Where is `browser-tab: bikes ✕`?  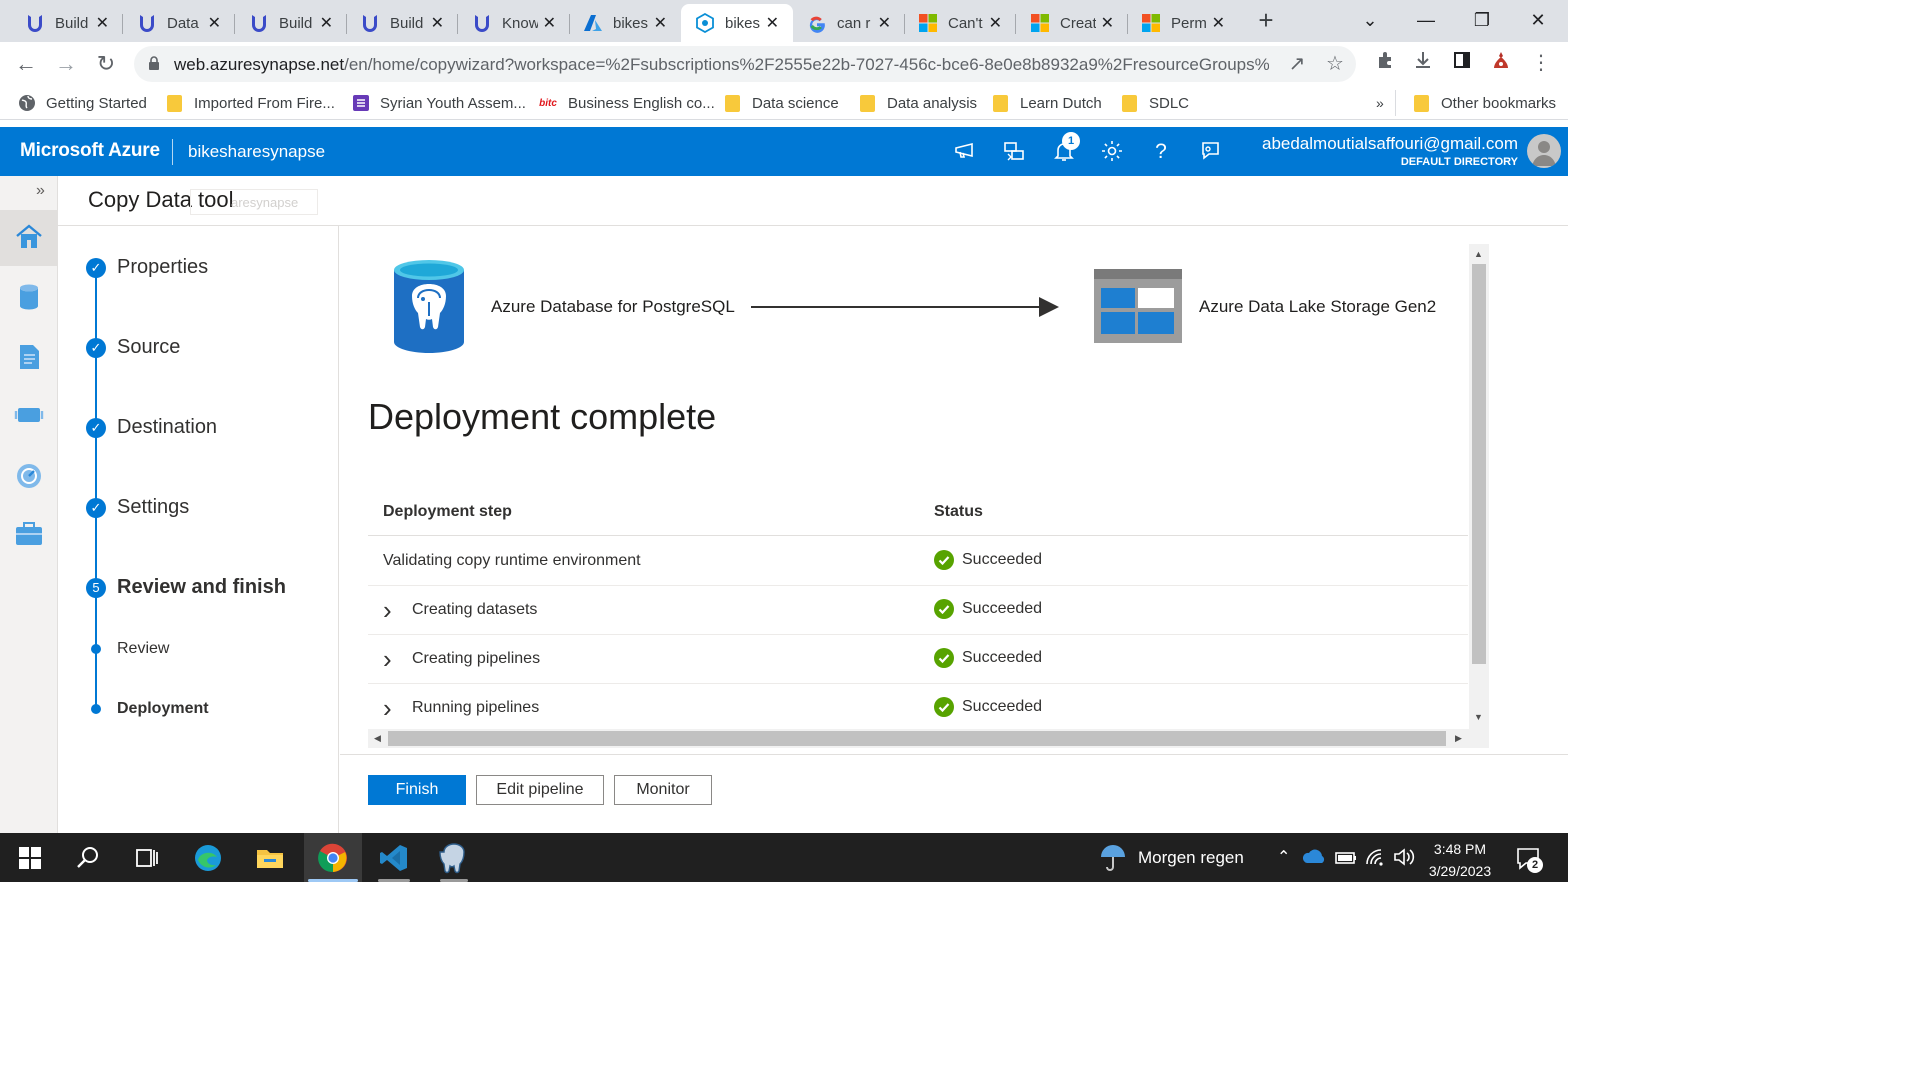
browser-tab: bikes ✕ is located at coordinates (625, 23).